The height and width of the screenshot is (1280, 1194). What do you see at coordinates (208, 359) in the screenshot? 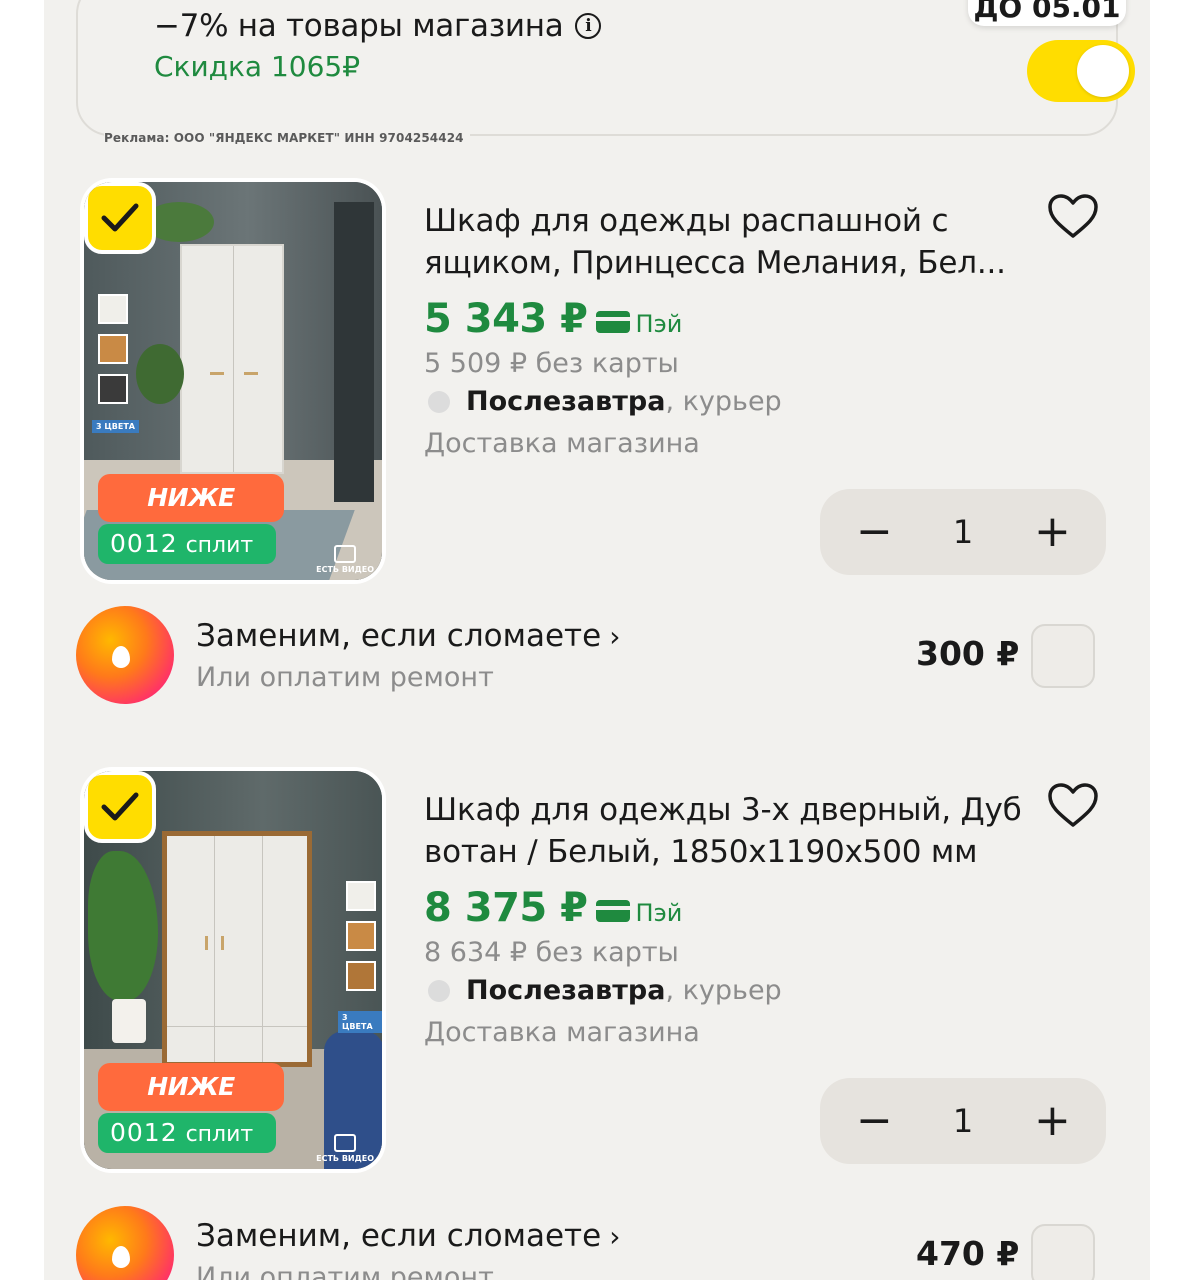
I see `wardrobe-door` at bounding box center [208, 359].